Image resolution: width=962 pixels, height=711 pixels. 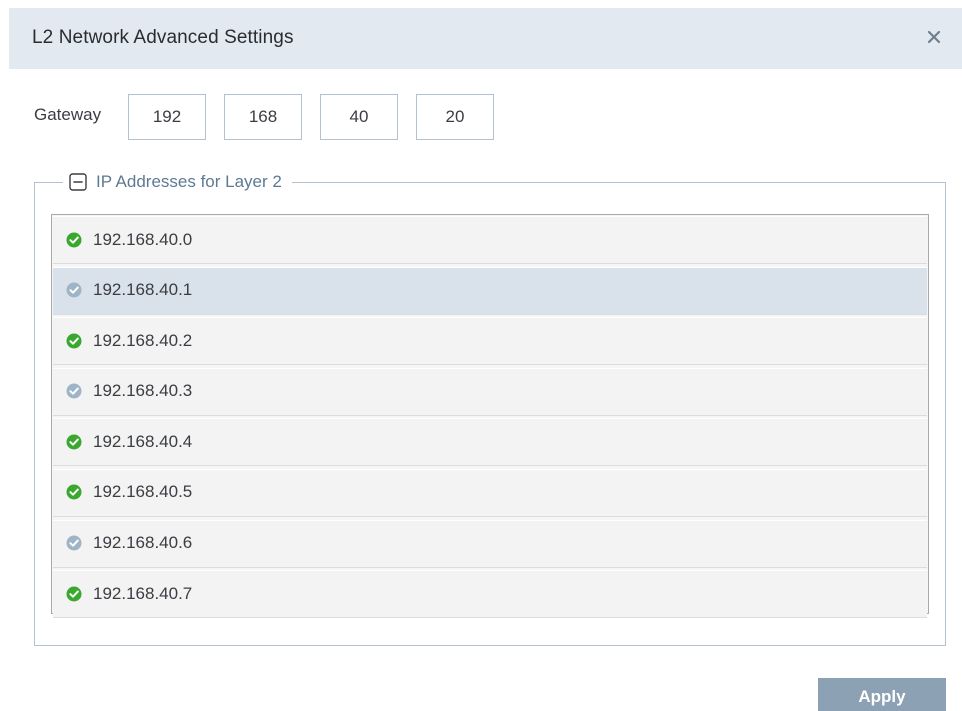 What do you see at coordinates (189, 181) in the screenshot?
I see `ip-addresses-legend-text: IP Addresses for Layer 2` at bounding box center [189, 181].